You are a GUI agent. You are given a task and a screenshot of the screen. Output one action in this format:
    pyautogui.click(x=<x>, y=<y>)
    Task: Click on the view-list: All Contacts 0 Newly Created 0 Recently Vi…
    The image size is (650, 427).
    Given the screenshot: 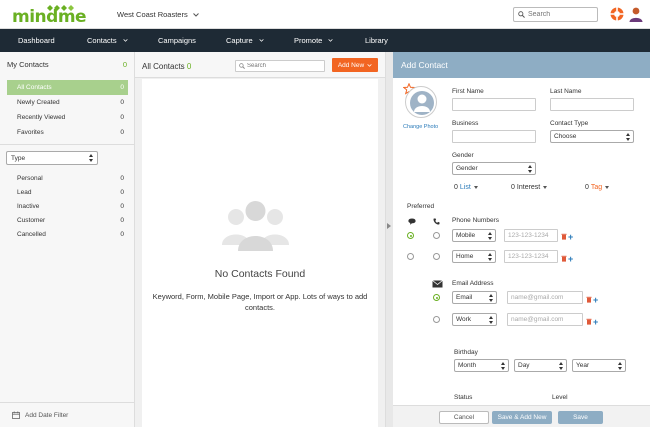 What is the action you would take?
    pyautogui.click(x=67, y=110)
    